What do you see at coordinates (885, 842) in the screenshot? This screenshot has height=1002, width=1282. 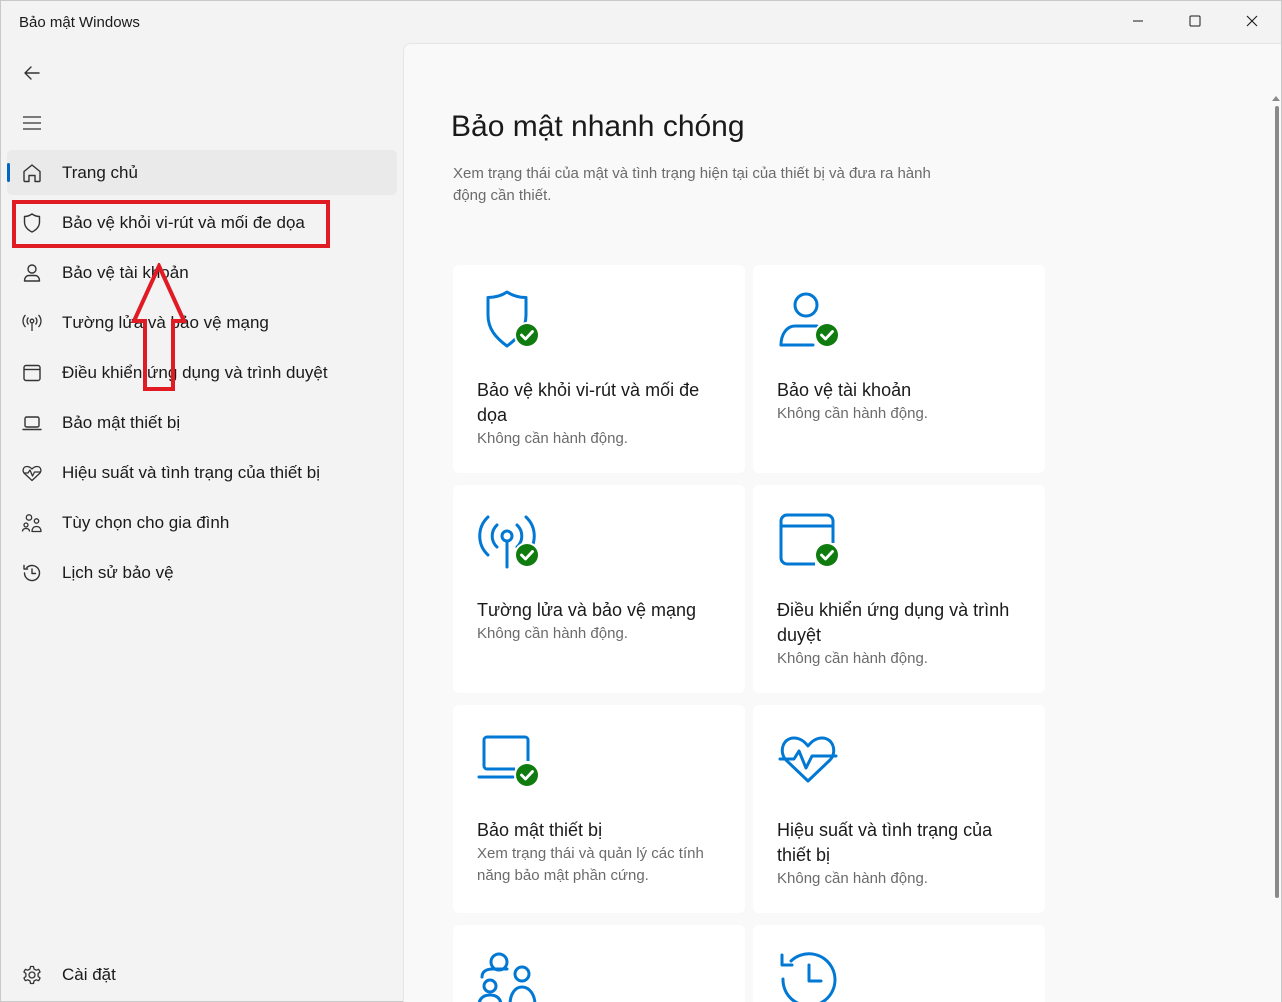 I see `card-title: Hiệu suất và tình trạng của thiết bị` at bounding box center [885, 842].